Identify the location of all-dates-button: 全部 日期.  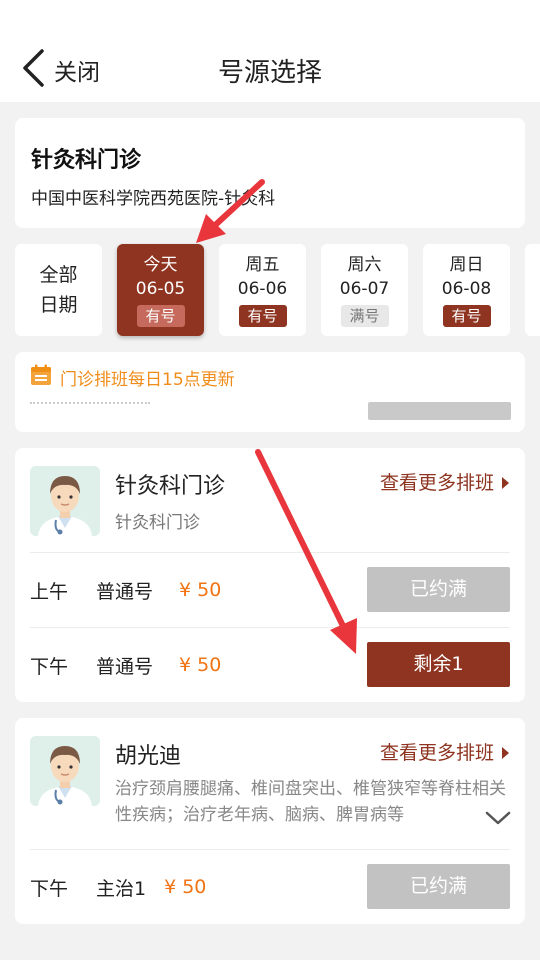
(58, 290).